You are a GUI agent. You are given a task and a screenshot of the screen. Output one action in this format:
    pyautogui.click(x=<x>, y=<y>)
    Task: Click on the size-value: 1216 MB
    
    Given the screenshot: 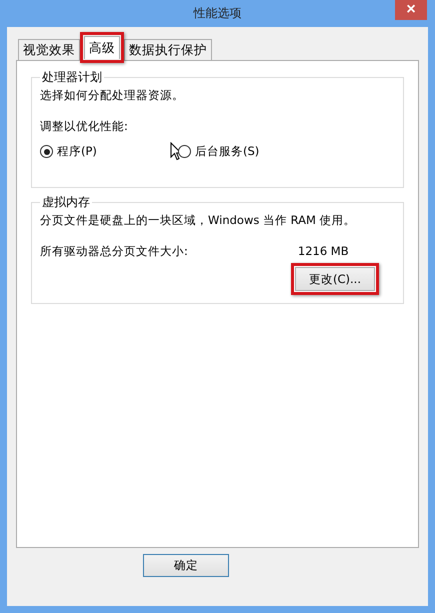 What is the action you would take?
    pyautogui.click(x=323, y=251)
    